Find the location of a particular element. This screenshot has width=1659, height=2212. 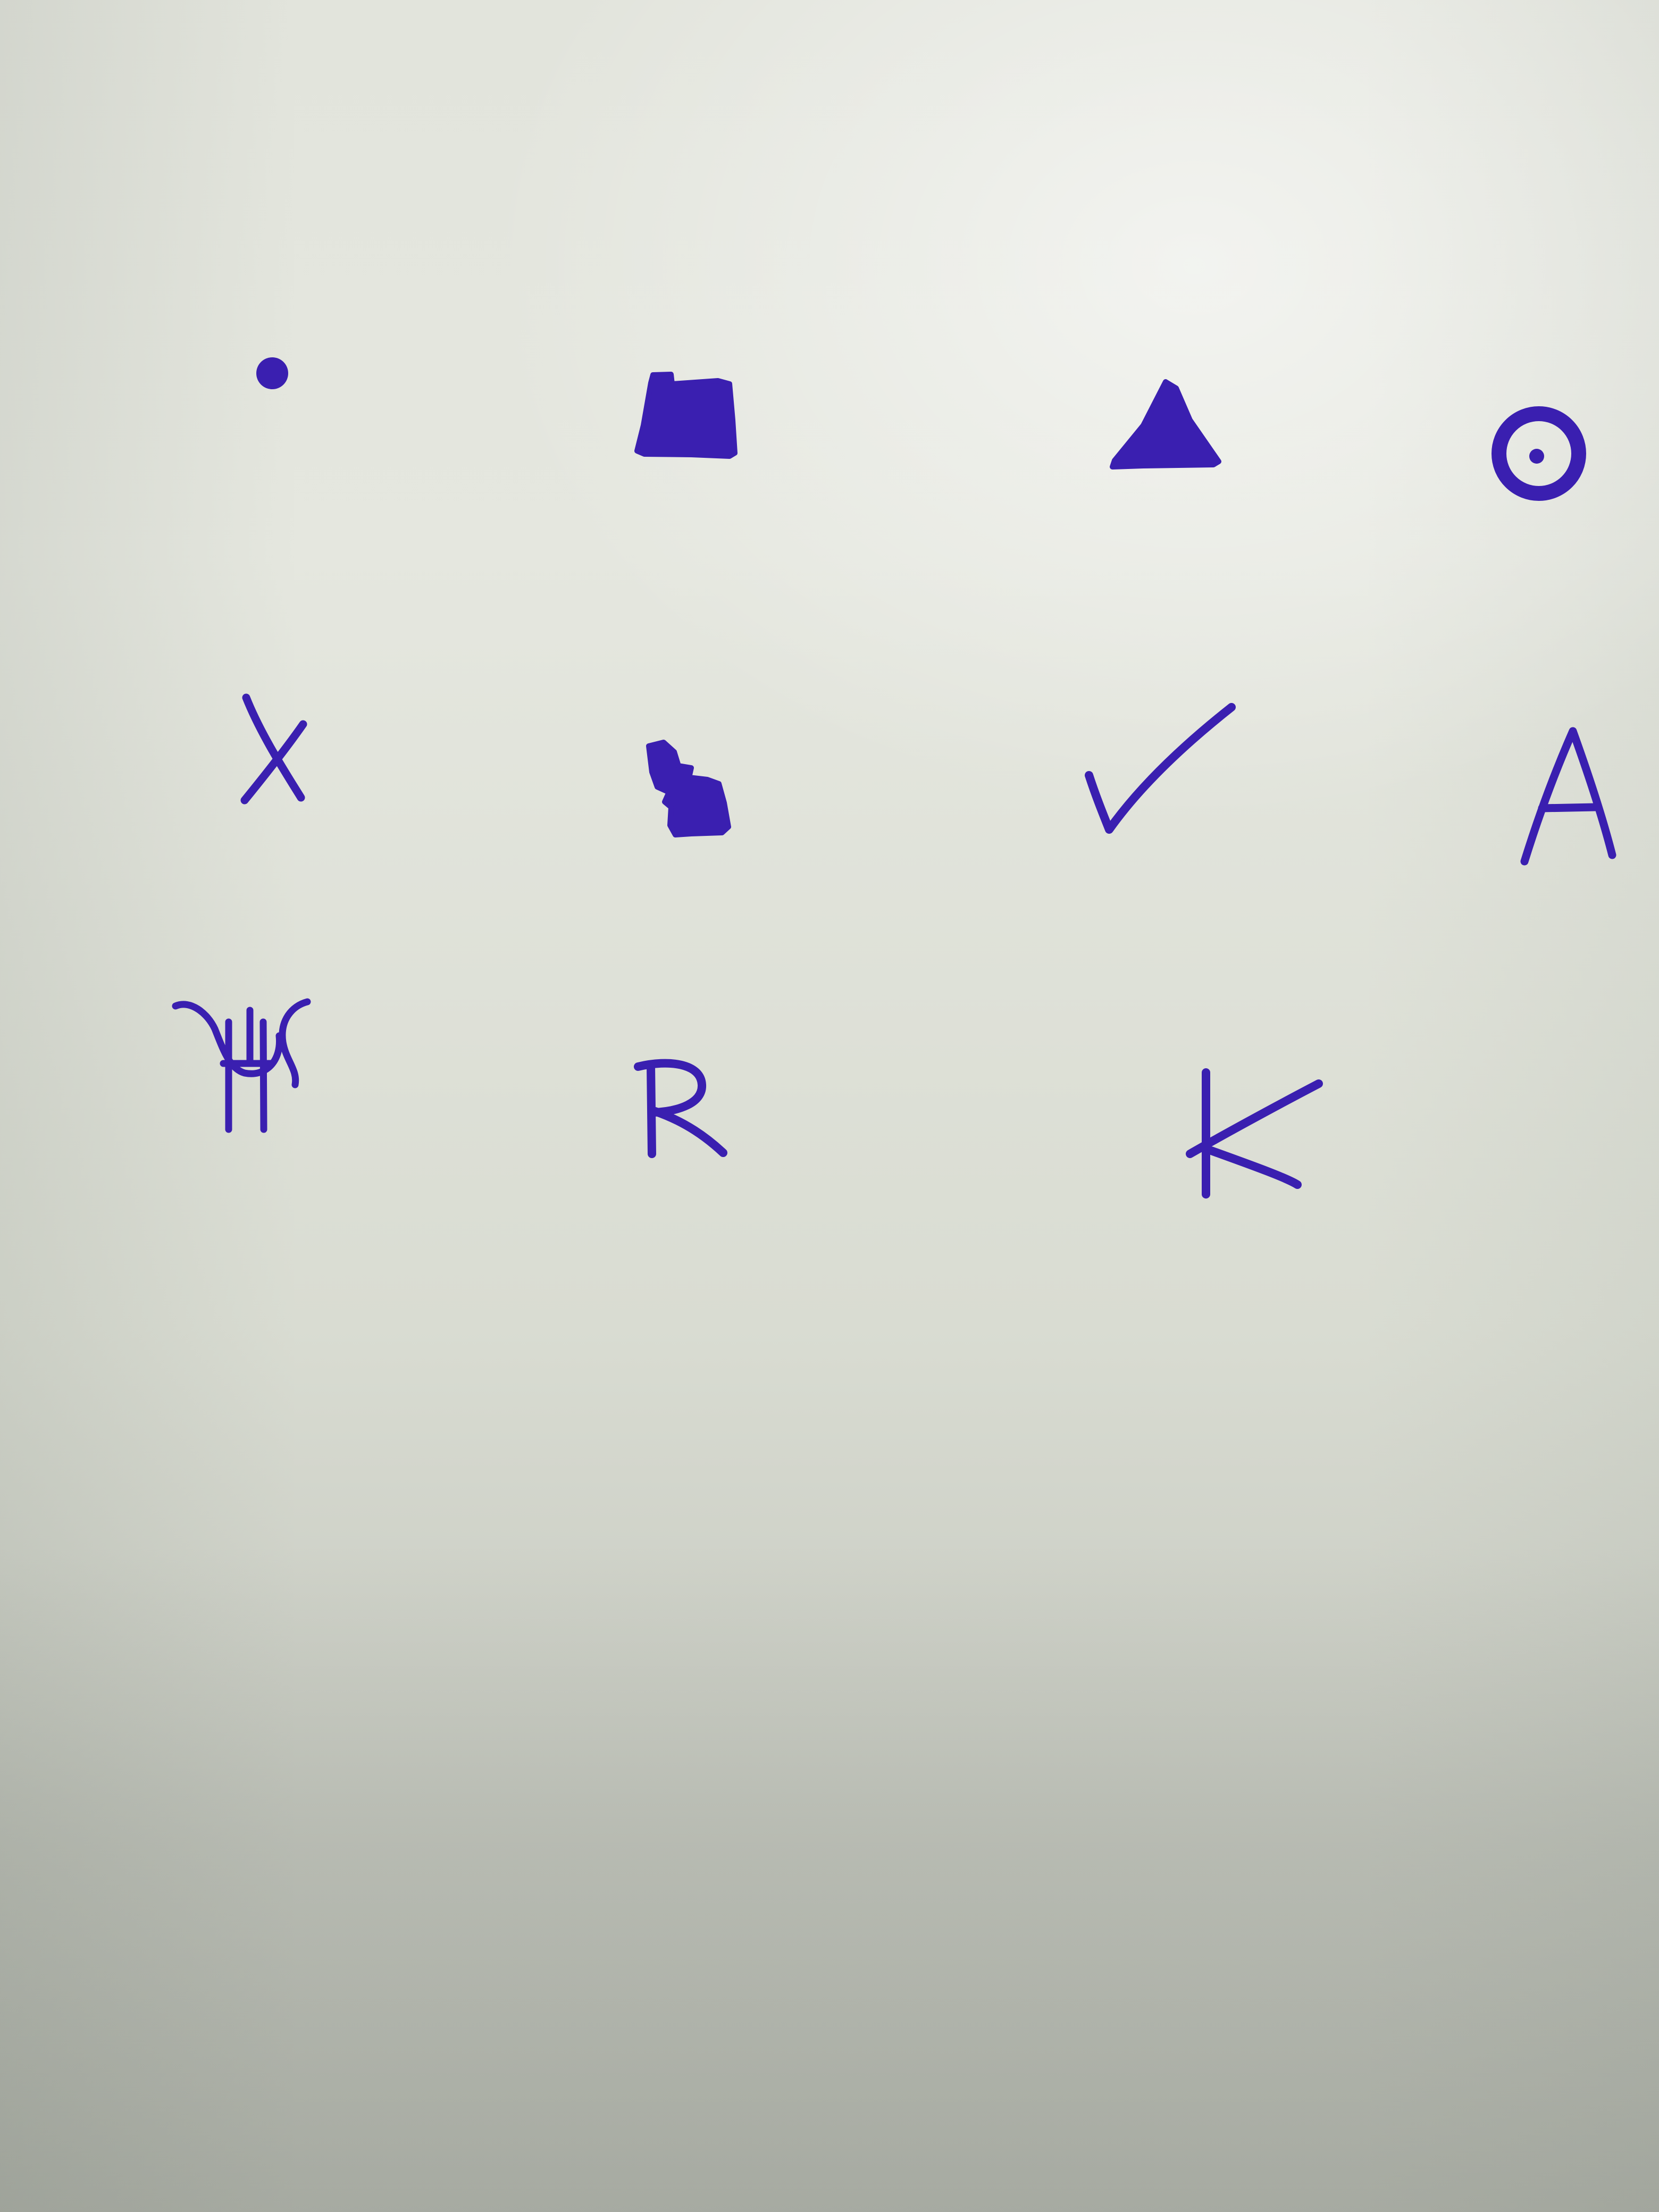

dot-icon is located at coordinates (272, 373).